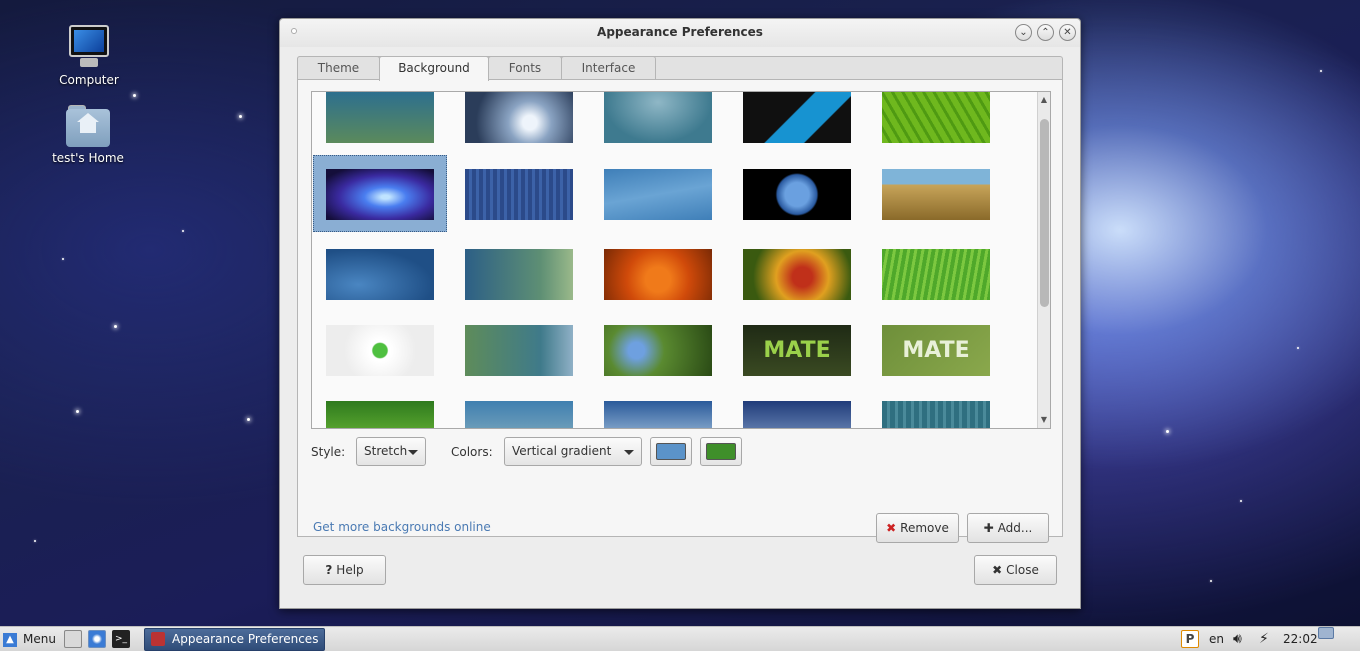  I want to click on desktop-icon-computer: Computer, so click(89, 56).